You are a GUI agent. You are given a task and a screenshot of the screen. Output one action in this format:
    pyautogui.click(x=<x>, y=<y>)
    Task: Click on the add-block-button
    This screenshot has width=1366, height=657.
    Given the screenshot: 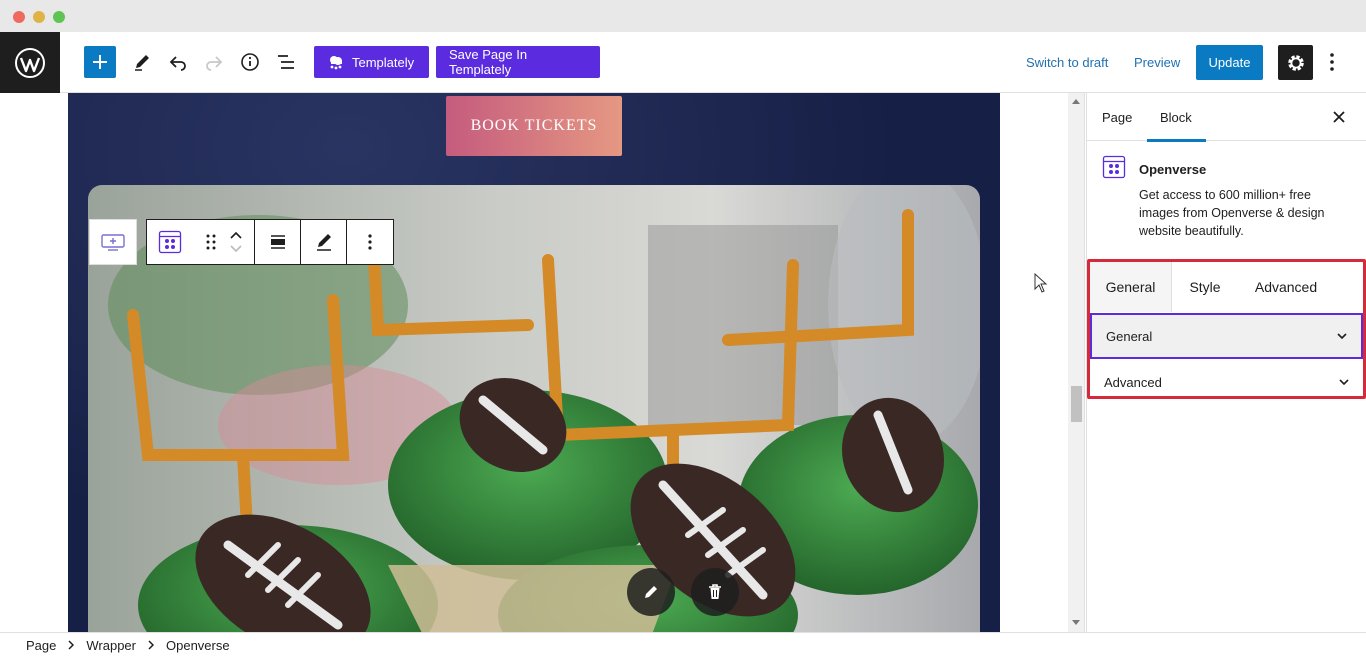 What is the action you would take?
    pyautogui.click(x=100, y=62)
    